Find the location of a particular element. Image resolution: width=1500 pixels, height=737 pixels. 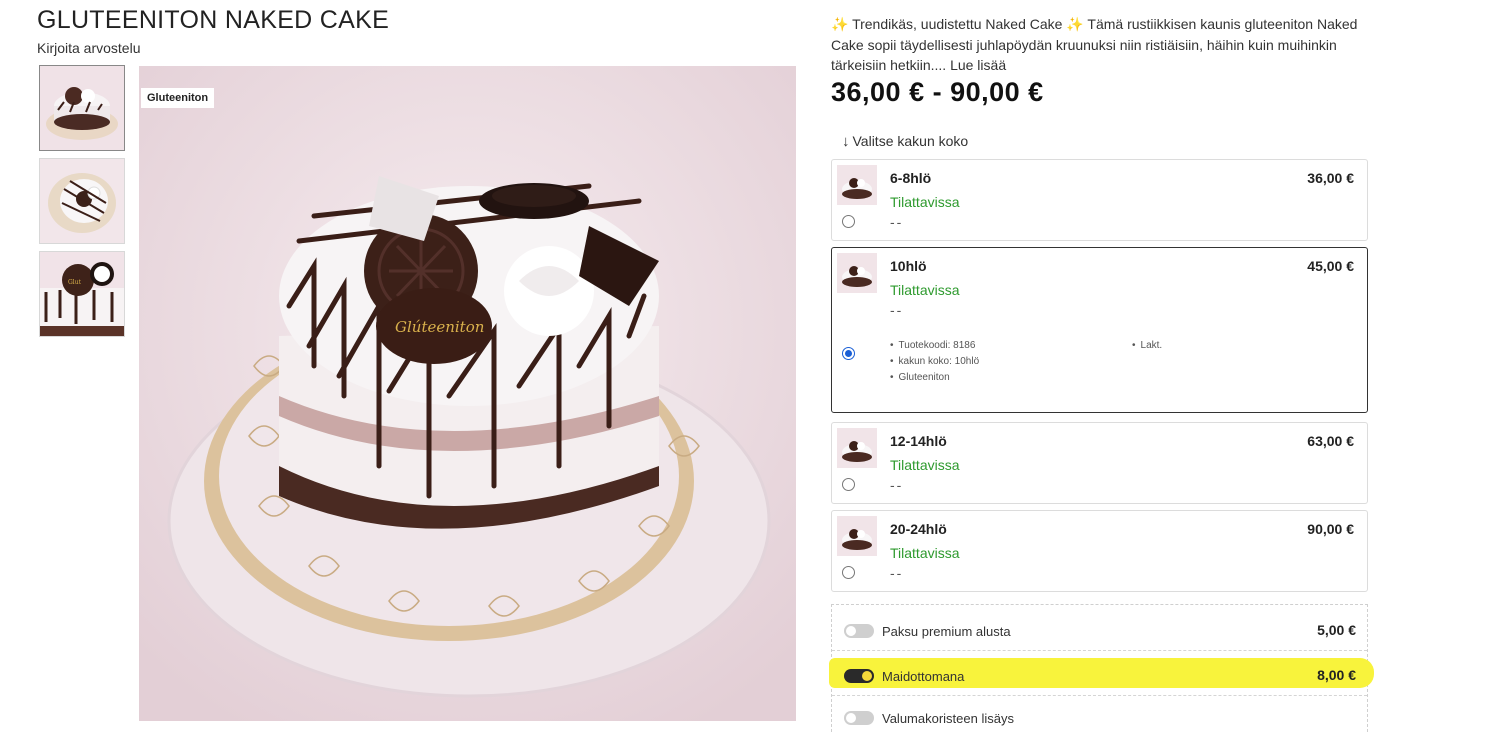

addon-label: Maidottomana is located at coordinates (923, 676).